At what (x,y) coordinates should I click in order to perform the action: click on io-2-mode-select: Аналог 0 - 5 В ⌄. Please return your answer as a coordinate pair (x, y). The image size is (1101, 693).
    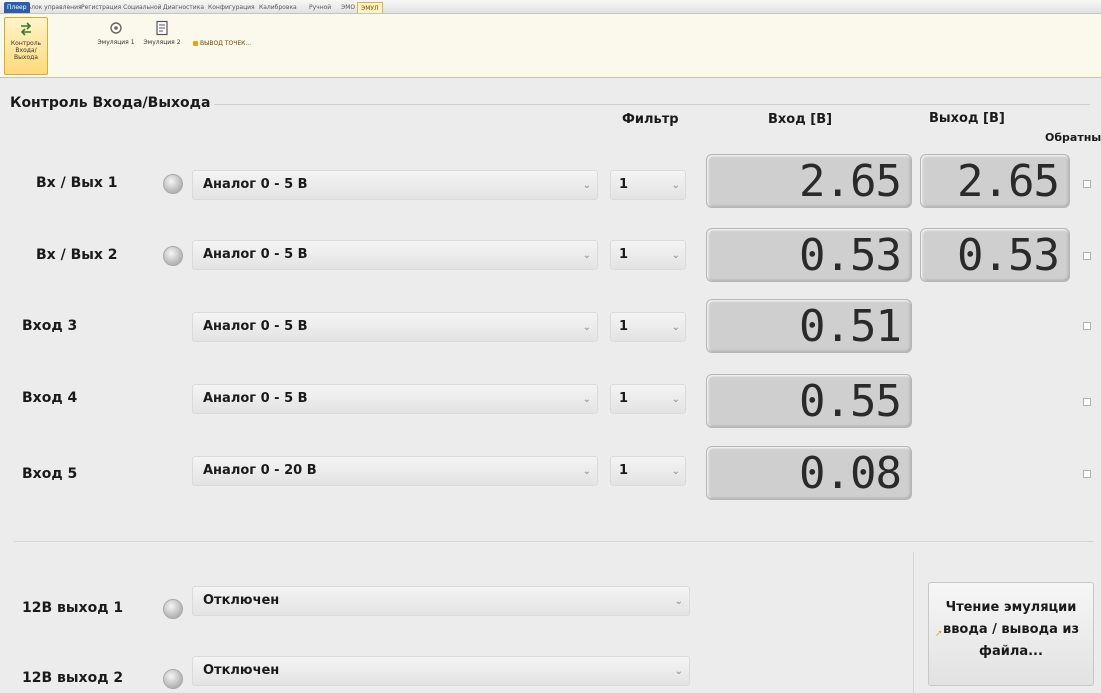
    Looking at the image, I should click on (395, 255).